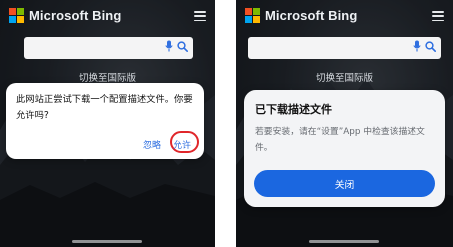  I want to click on dialog-message: 此网站正尝试下载一个配置描述文件。你要允许吗?, so click(104, 107).